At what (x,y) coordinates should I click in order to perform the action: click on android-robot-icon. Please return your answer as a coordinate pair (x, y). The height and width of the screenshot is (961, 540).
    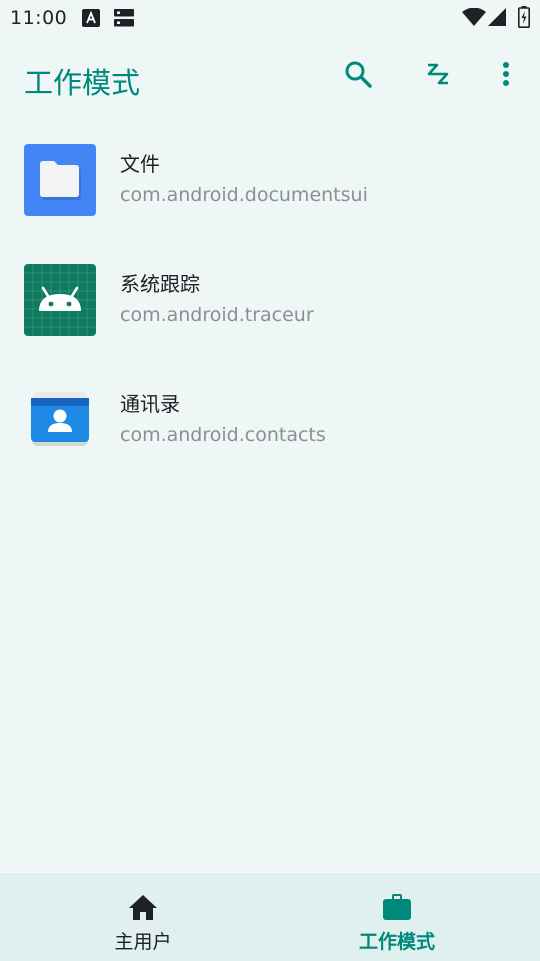
    Looking at the image, I should click on (60, 300).